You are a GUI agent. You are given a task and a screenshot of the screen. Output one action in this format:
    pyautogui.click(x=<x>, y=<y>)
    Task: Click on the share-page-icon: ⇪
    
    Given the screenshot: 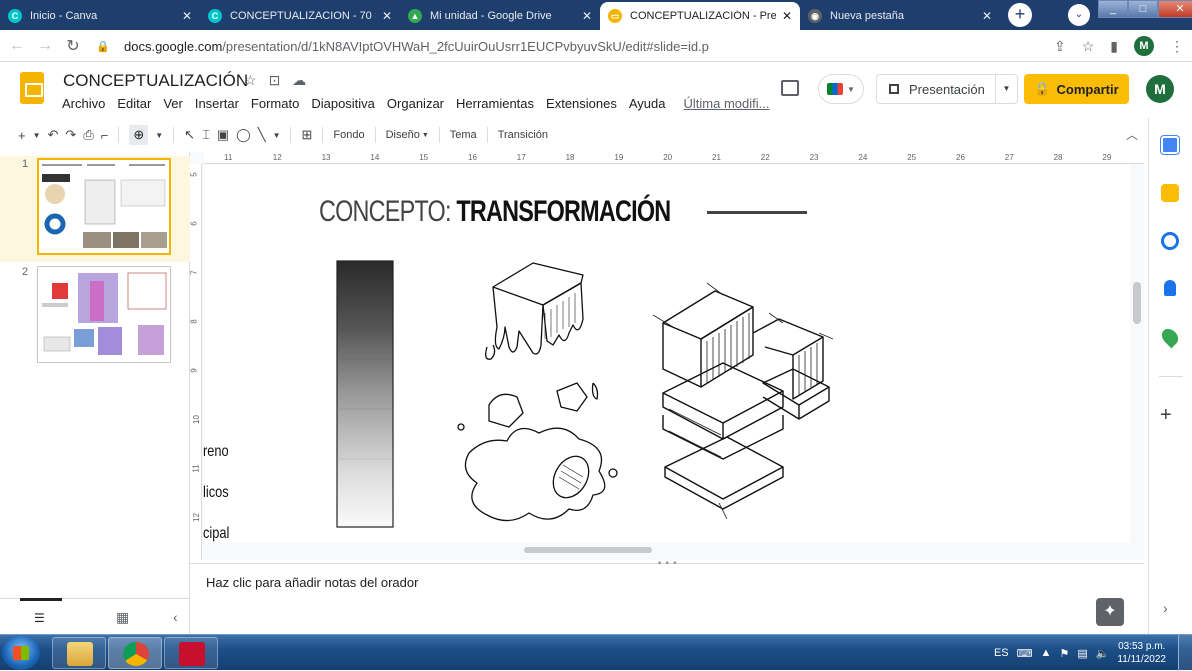 What is the action you would take?
    pyautogui.click(x=1060, y=46)
    